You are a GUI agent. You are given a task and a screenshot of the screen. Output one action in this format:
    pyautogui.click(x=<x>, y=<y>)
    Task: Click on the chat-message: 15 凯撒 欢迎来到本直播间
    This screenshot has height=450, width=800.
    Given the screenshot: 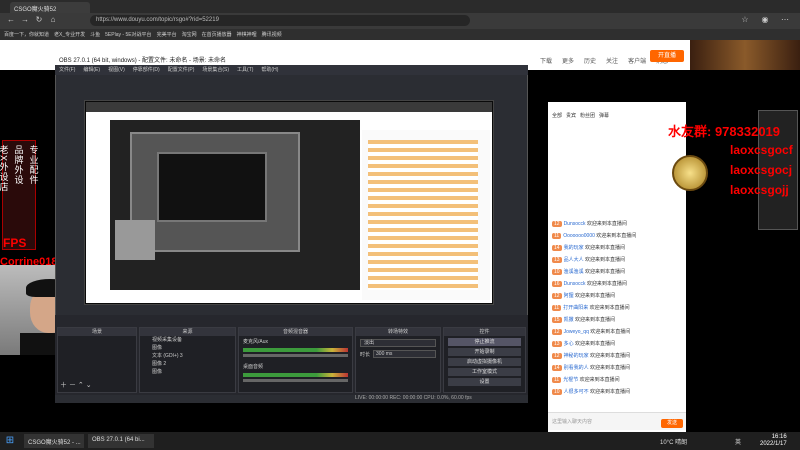 What is the action you would take?
    pyautogui.click(x=617, y=321)
    